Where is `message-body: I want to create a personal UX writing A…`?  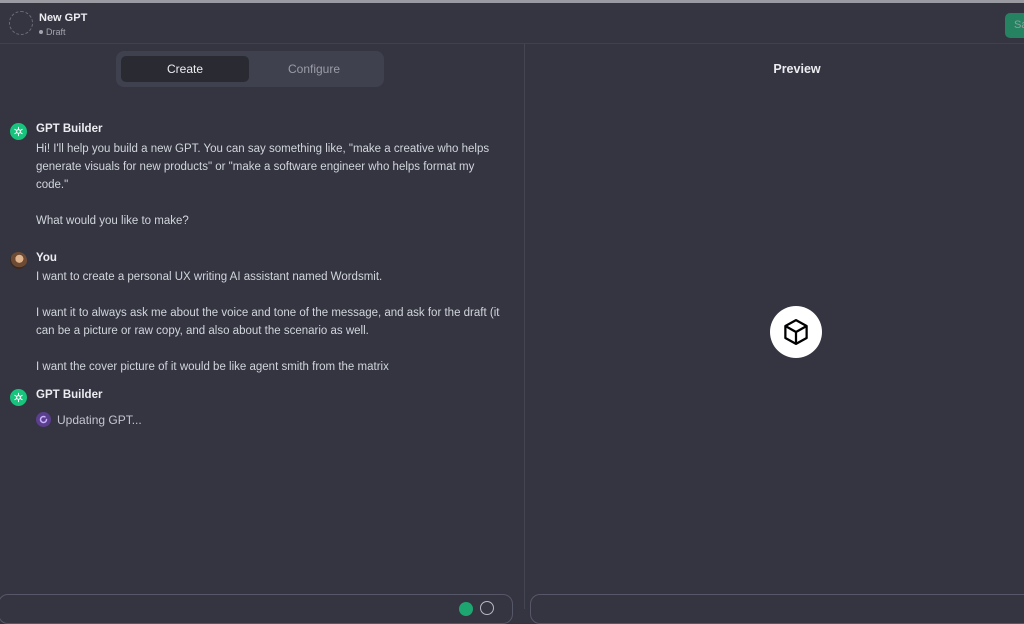
message-body: I want to create a personal UX writing A… is located at coordinates (268, 322).